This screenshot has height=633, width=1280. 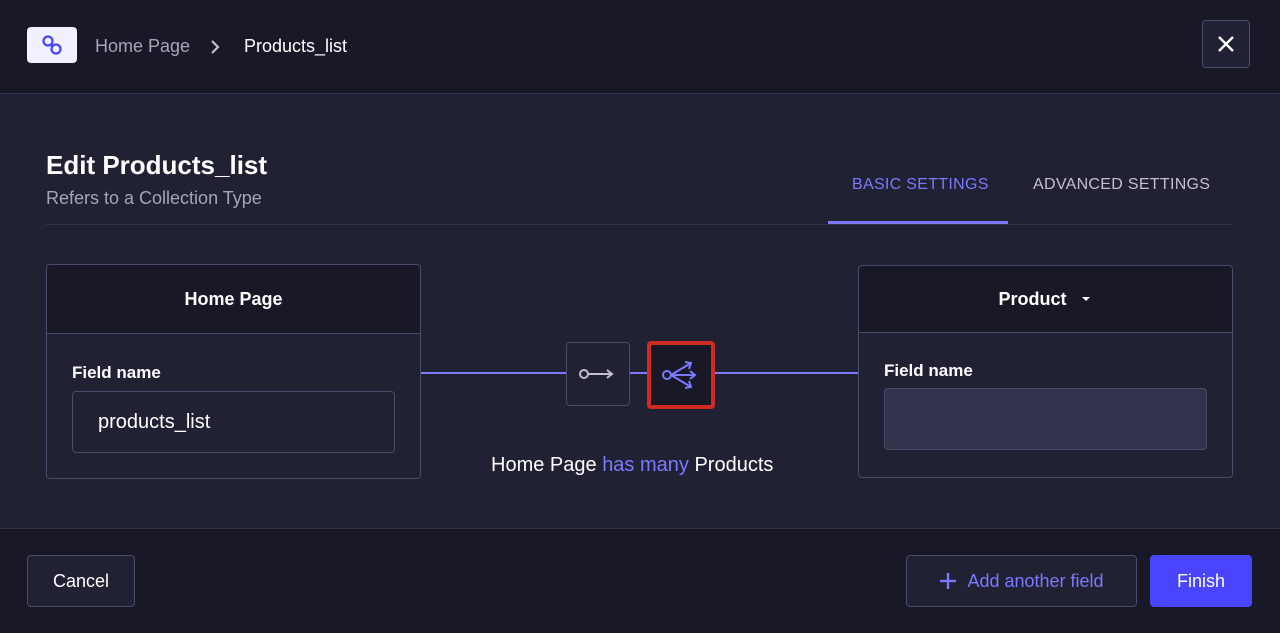 I want to click on relation-text-start: Home Page, so click(x=544, y=465).